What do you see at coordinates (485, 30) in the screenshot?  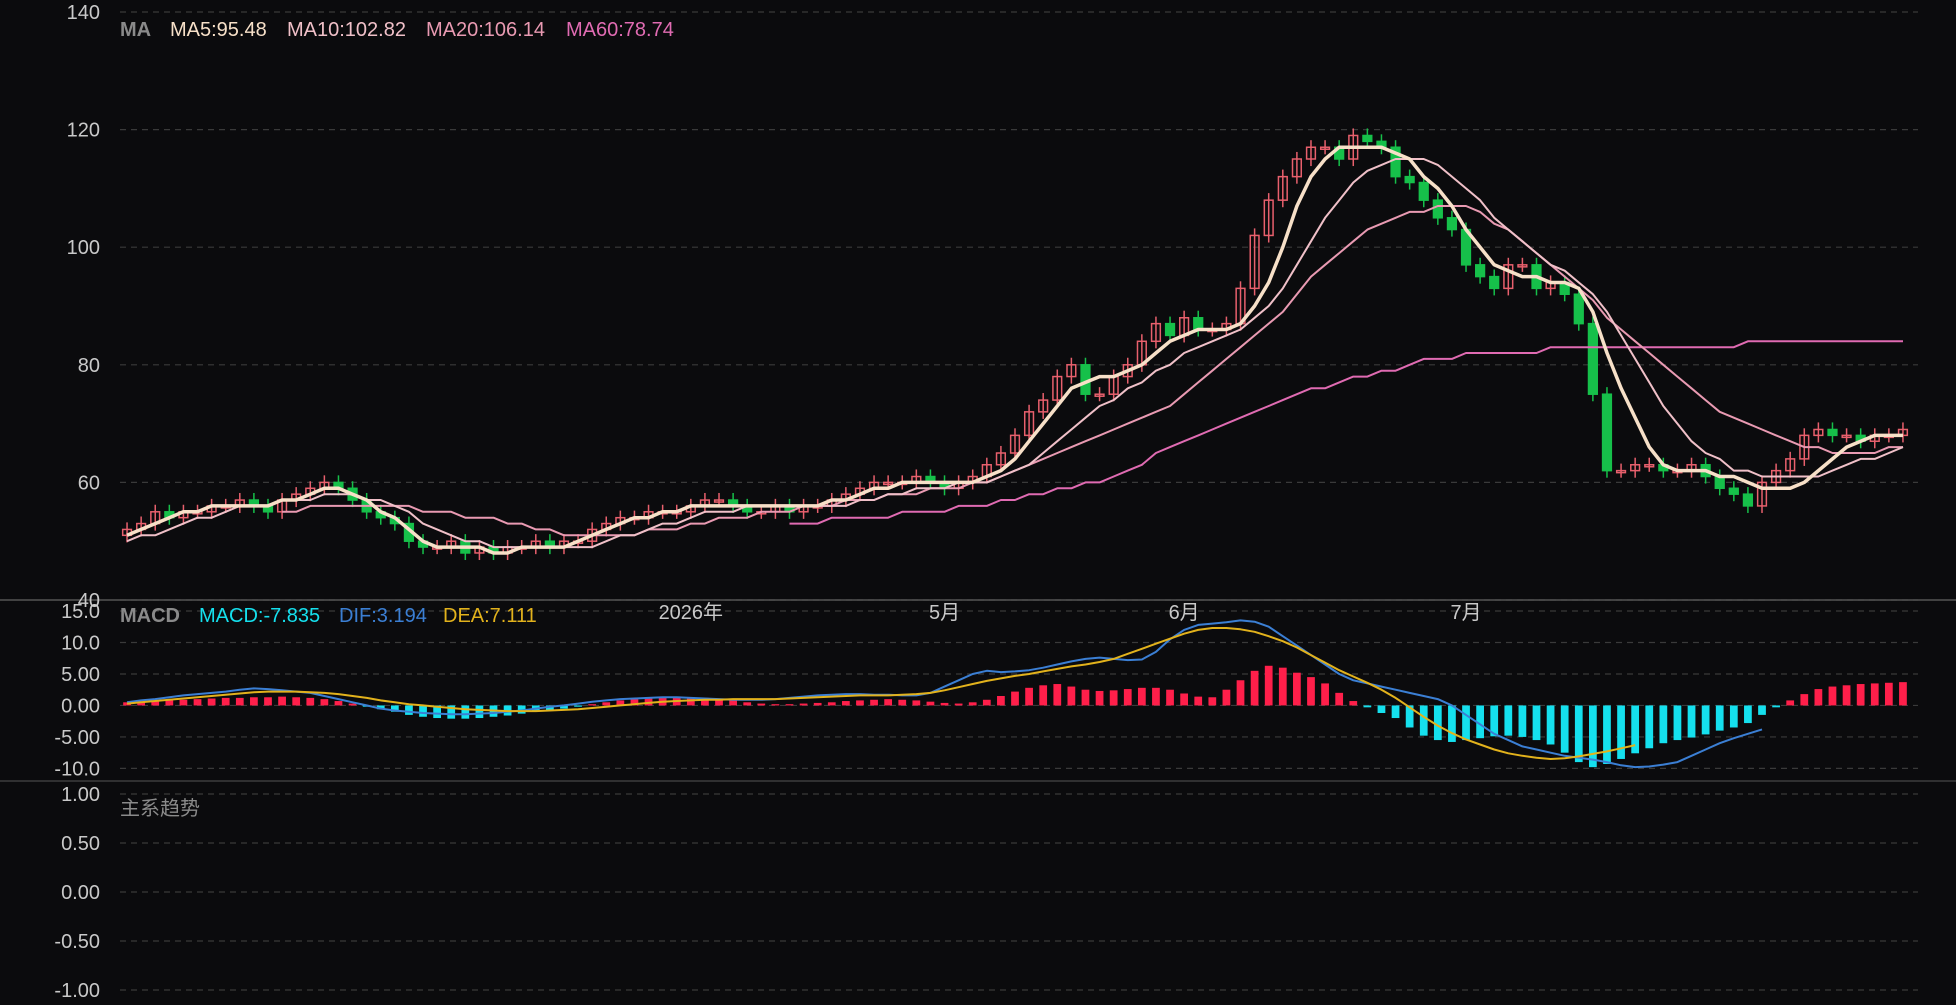 I see `legend-ma20: MA20:106.14` at bounding box center [485, 30].